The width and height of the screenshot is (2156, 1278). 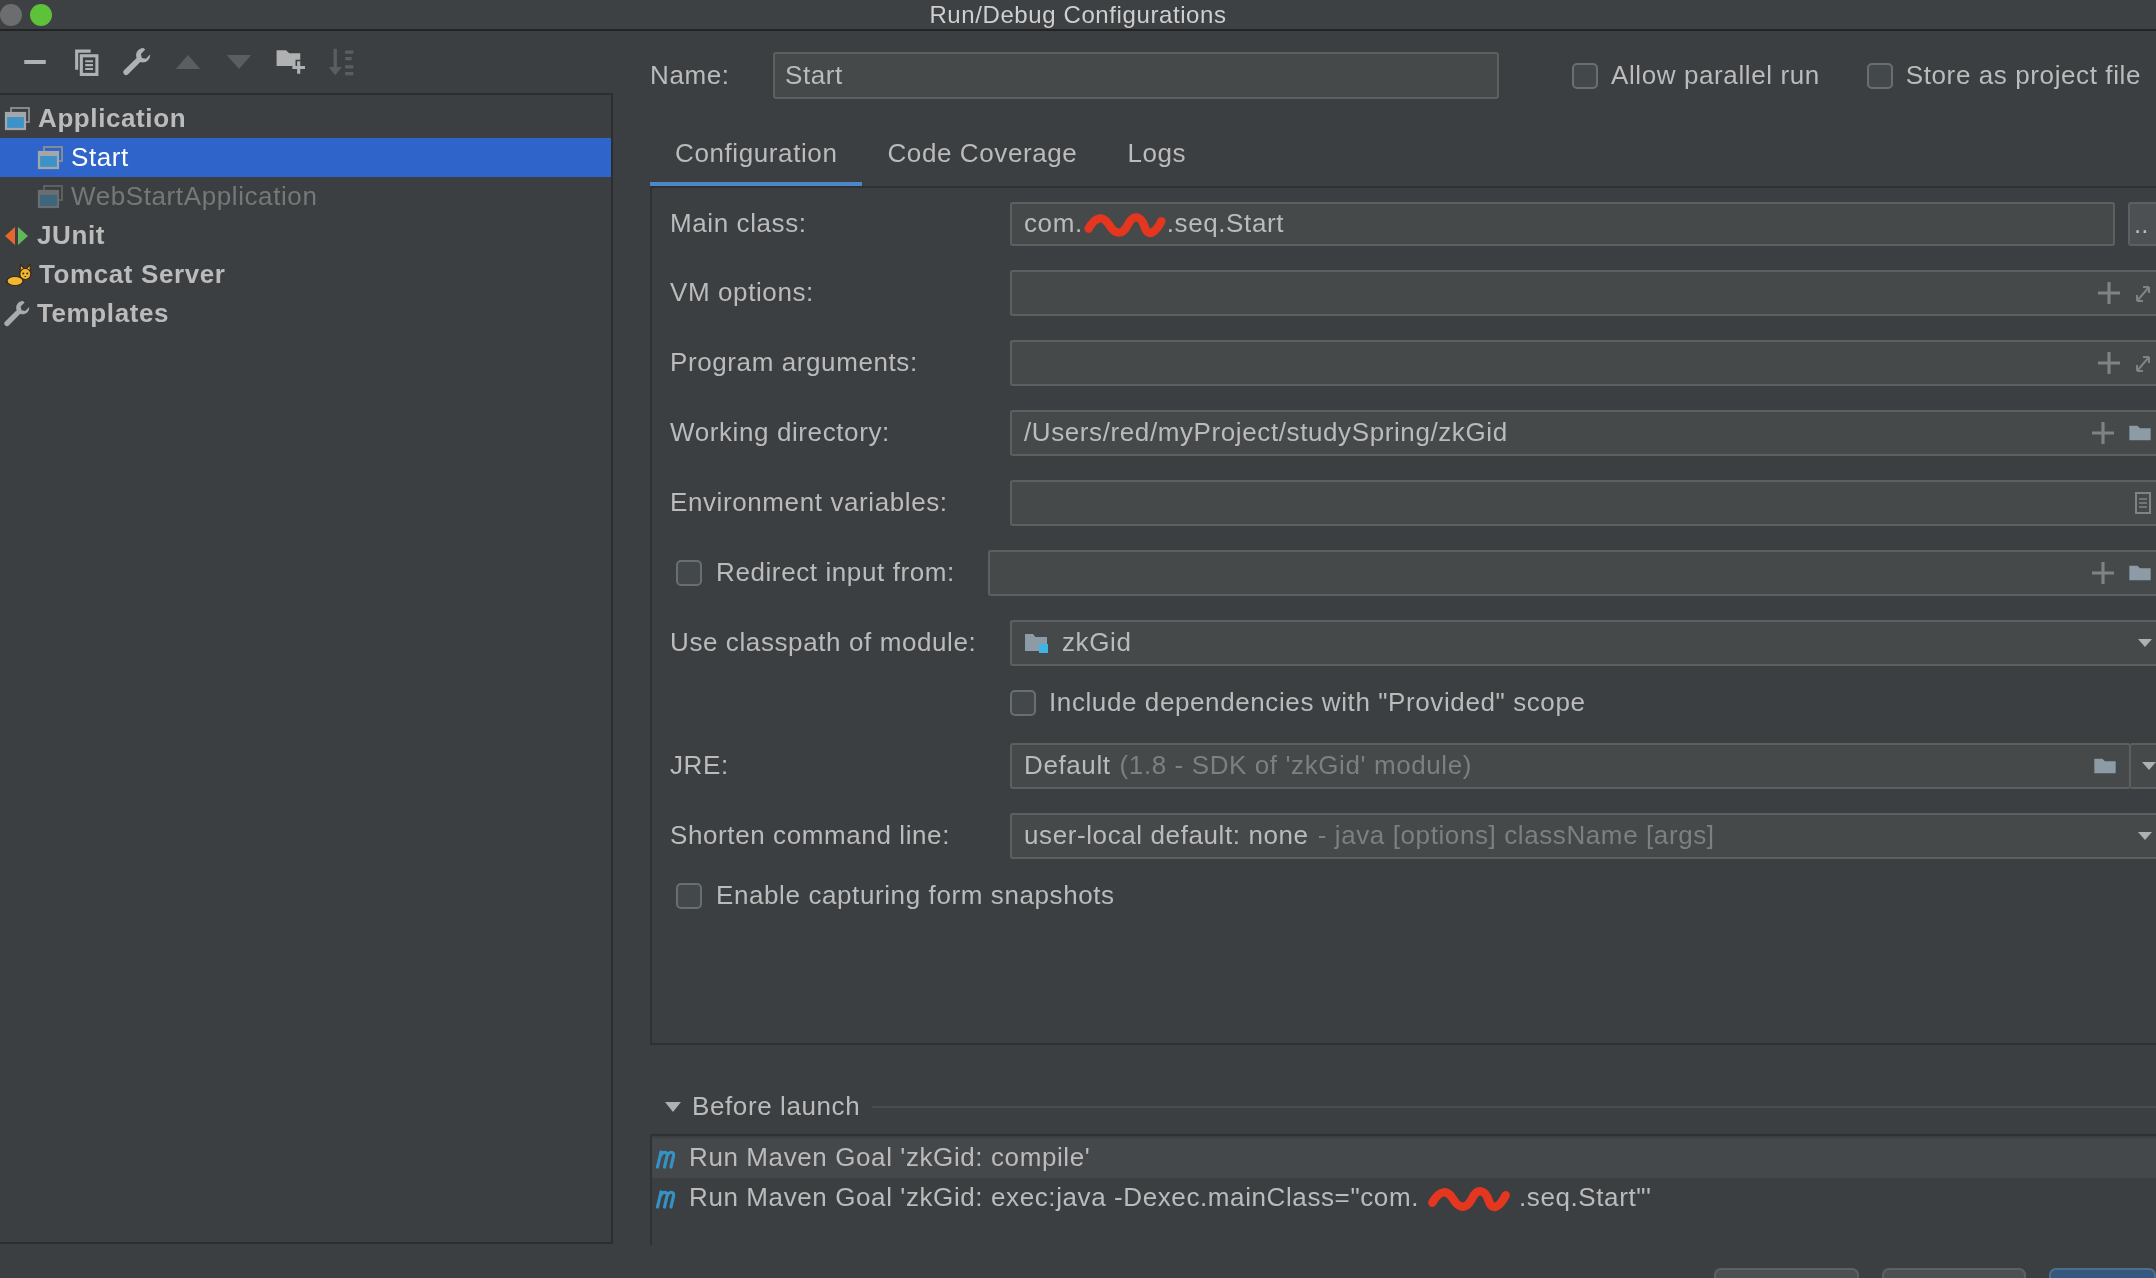 I want to click on zoom-button, so click(x=41, y=14).